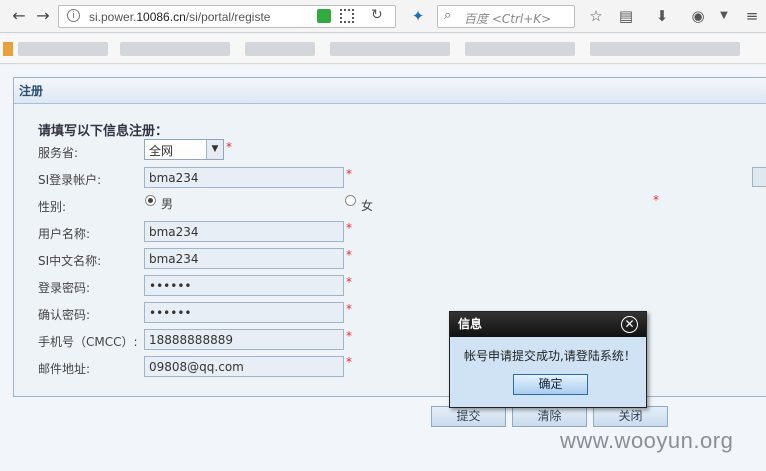  I want to click on download-icon: ⬇, so click(662, 16).